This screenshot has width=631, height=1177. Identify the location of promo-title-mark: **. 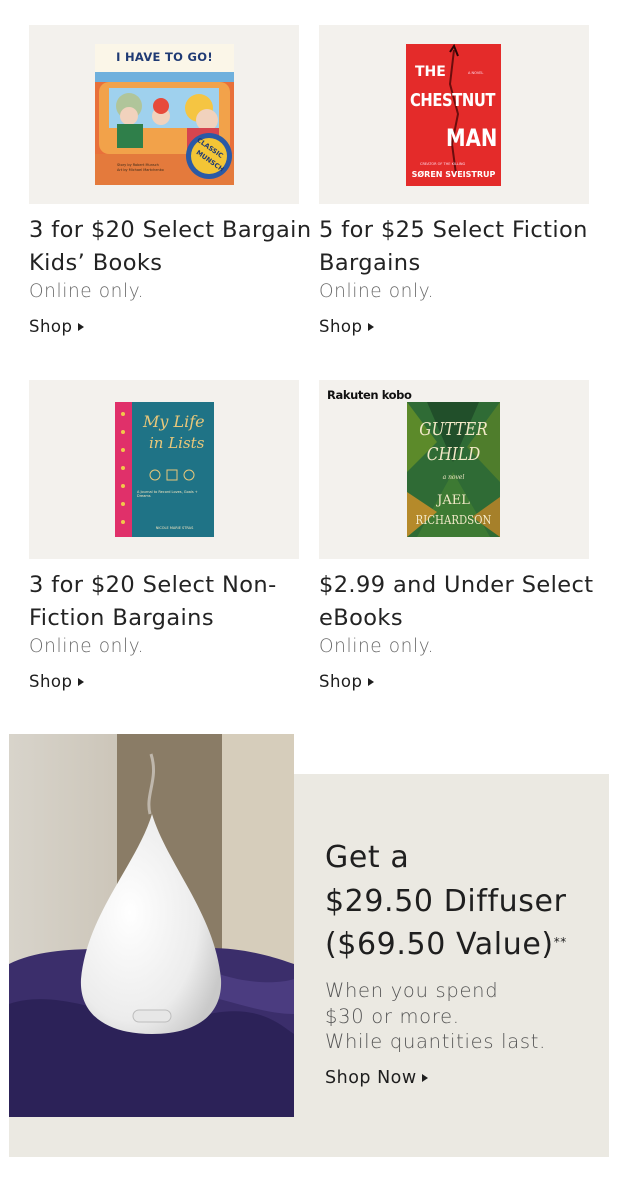
(560, 942).